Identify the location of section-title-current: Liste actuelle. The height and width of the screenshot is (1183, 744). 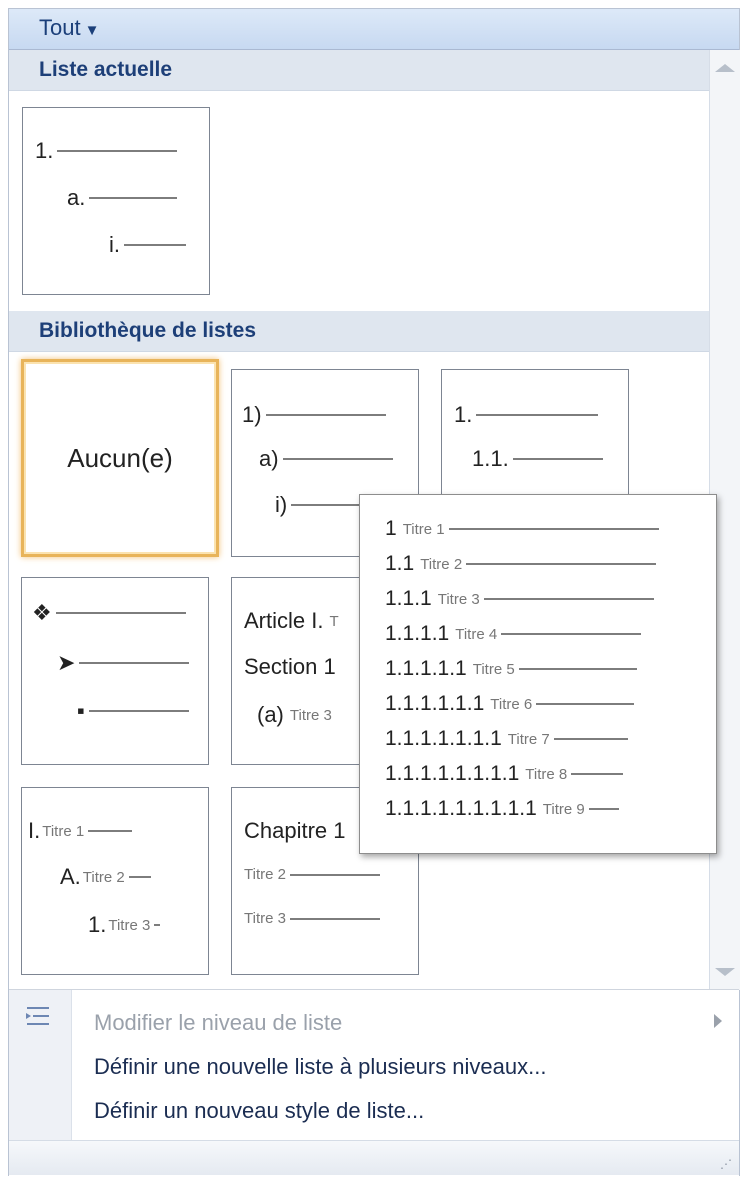
(106, 69).